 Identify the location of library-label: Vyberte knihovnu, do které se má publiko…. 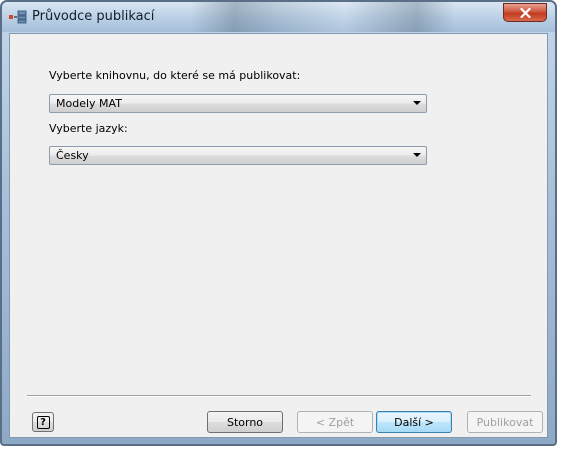
(175, 75).